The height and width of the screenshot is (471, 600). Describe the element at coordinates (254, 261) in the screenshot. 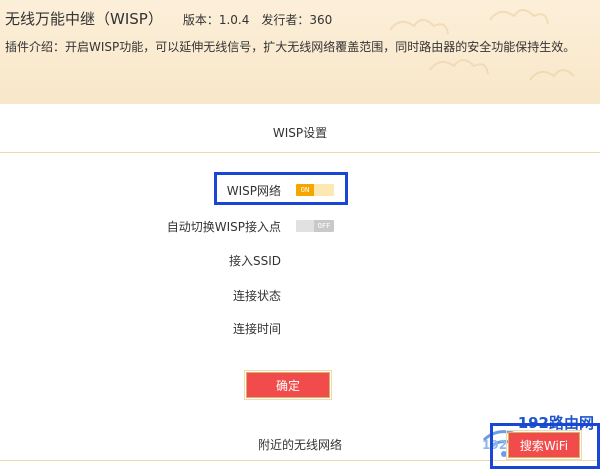

I see `ssid-label: 接入SSID` at that location.